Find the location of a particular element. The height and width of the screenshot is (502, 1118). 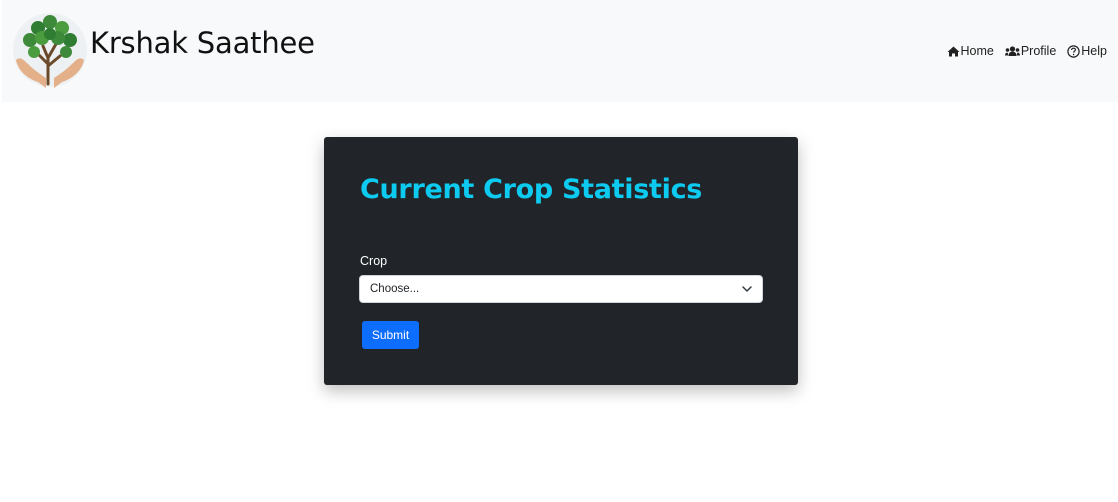

brand-name: Krshak Saathee is located at coordinates (202, 43).